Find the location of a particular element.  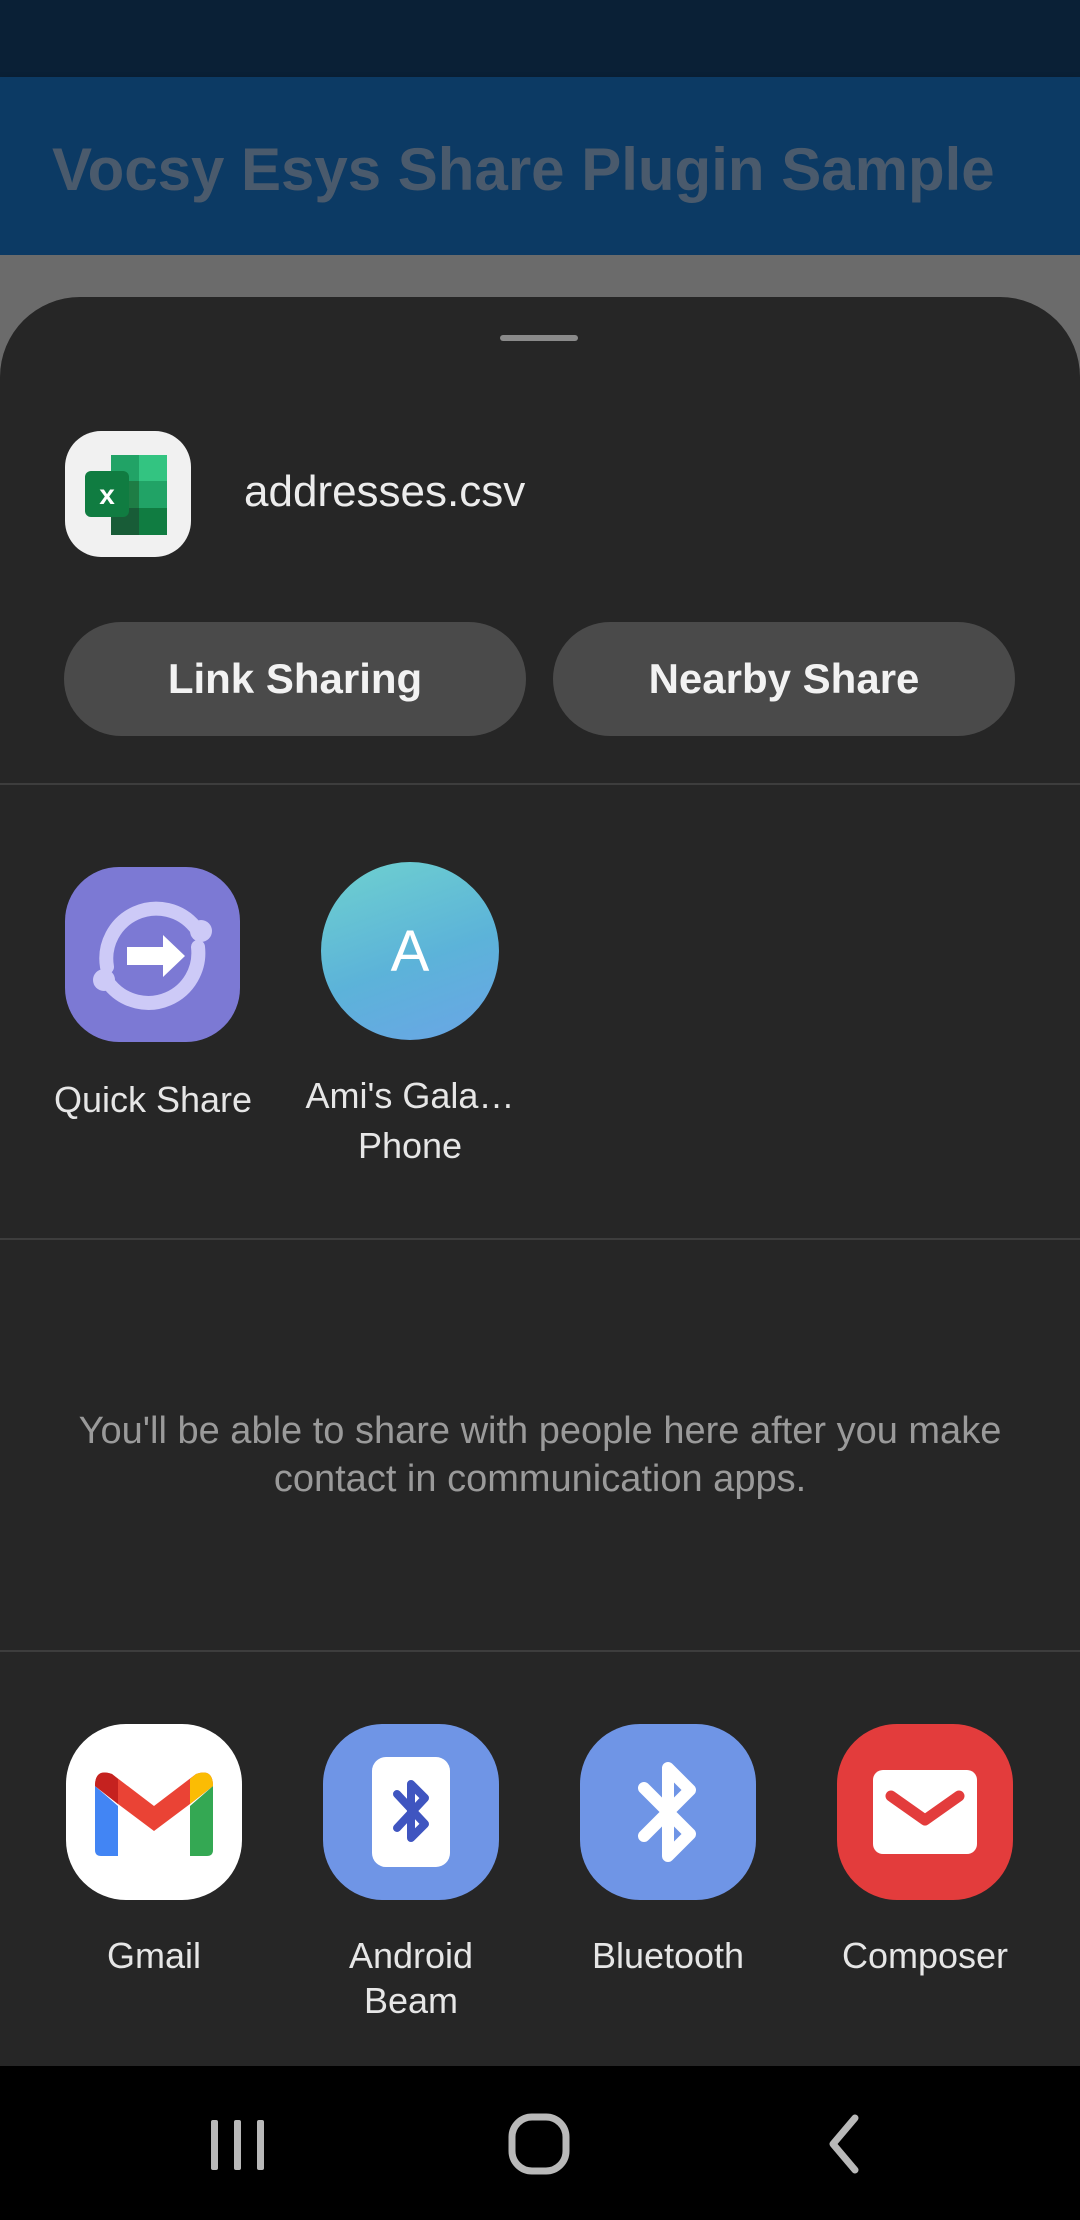

android-beam-label-line1: Android is located at coordinates (411, 1955).